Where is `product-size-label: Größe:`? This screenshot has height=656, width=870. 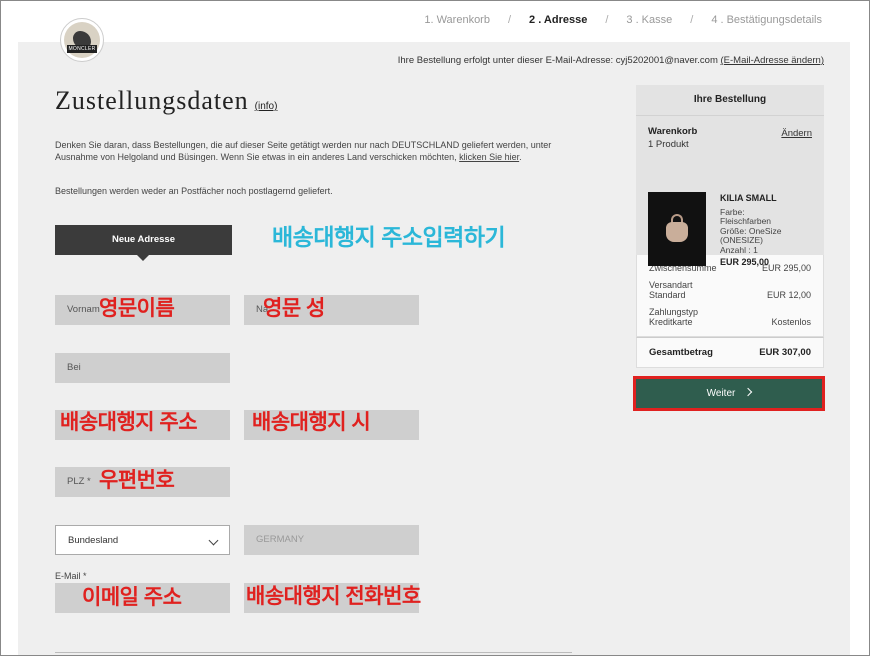 product-size-label: Größe: is located at coordinates (733, 230).